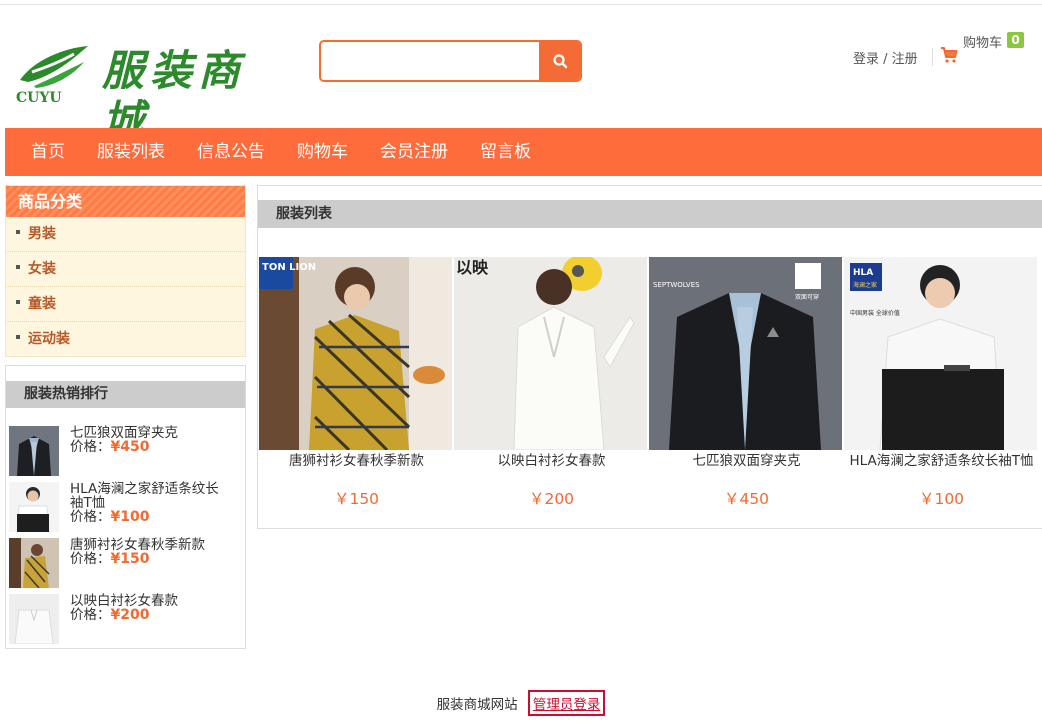 Image resolution: width=1042 pixels, height=727 pixels. Describe the element at coordinates (745, 353) in the screenshot. I see `product-image: SEPTWOLVES 双面可穿` at that location.